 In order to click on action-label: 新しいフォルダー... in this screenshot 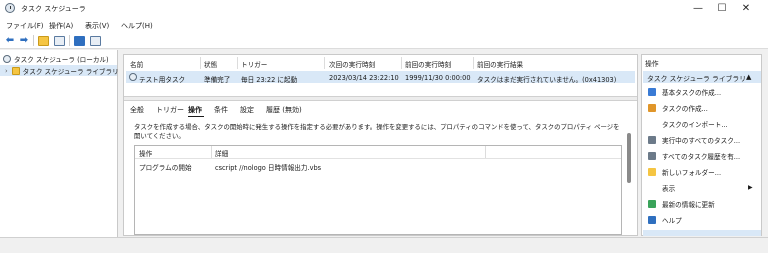, I will do `click(692, 172)`.